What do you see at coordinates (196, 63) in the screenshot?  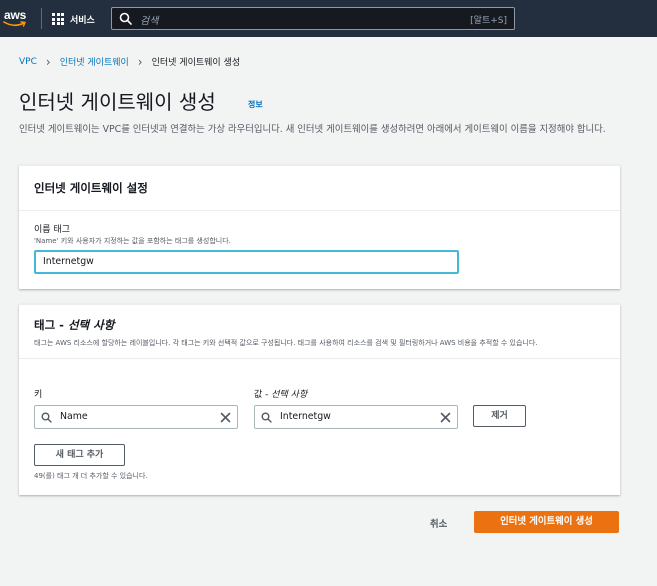 I see `breadcrumb-current: 인터넷 게이트웨이 생성` at bounding box center [196, 63].